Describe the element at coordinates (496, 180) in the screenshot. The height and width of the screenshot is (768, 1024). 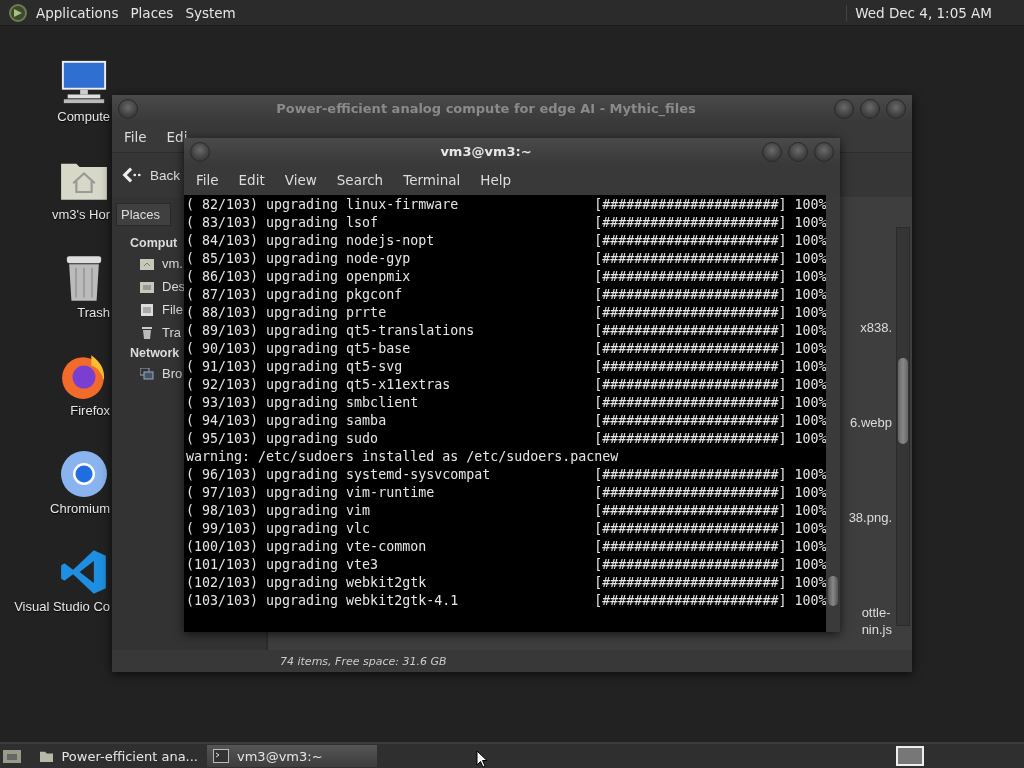
I see `menu-item: Help` at that location.